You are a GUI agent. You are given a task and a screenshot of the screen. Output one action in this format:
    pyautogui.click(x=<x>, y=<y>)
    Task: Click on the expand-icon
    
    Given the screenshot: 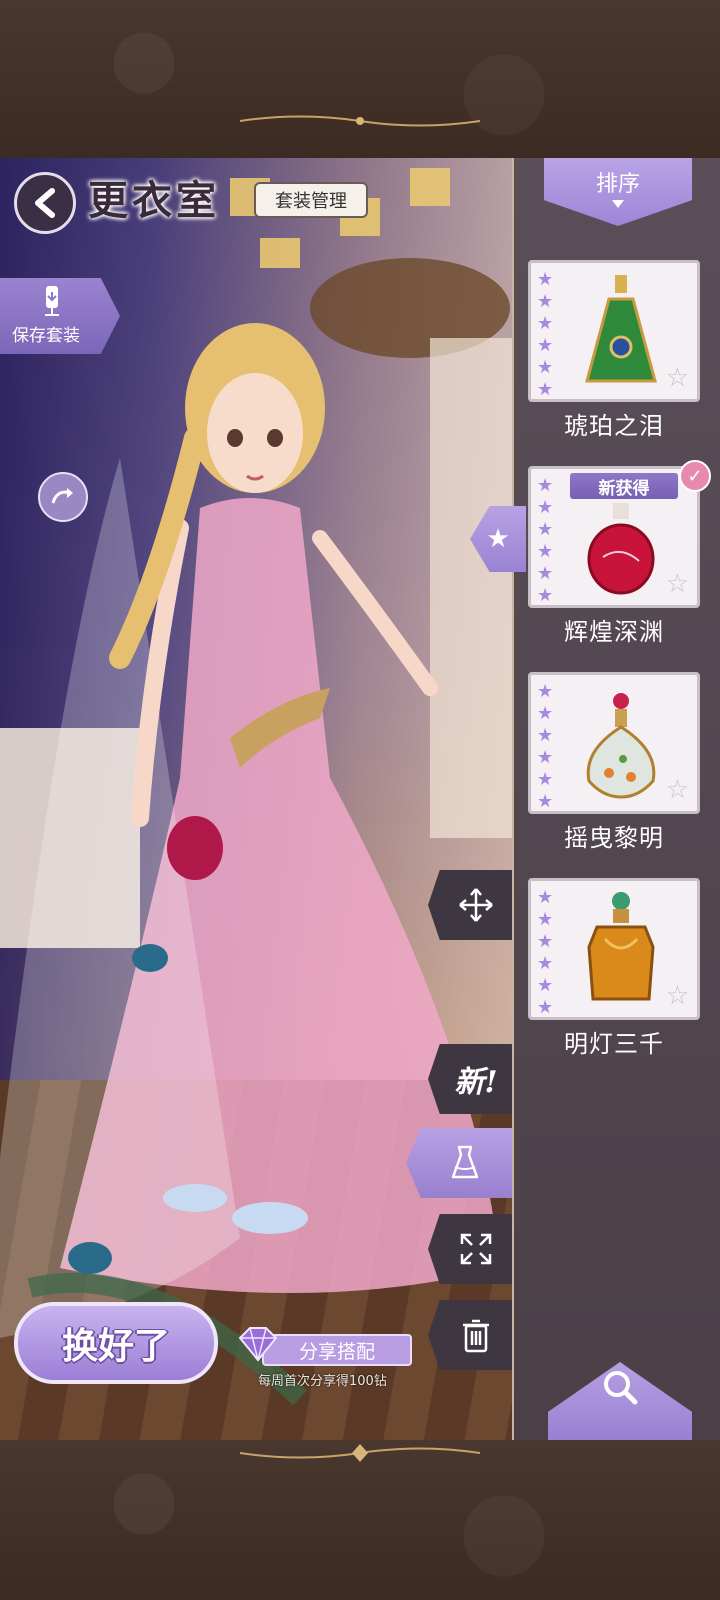 What is the action you would take?
    pyautogui.click(x=476, y=1249)
    